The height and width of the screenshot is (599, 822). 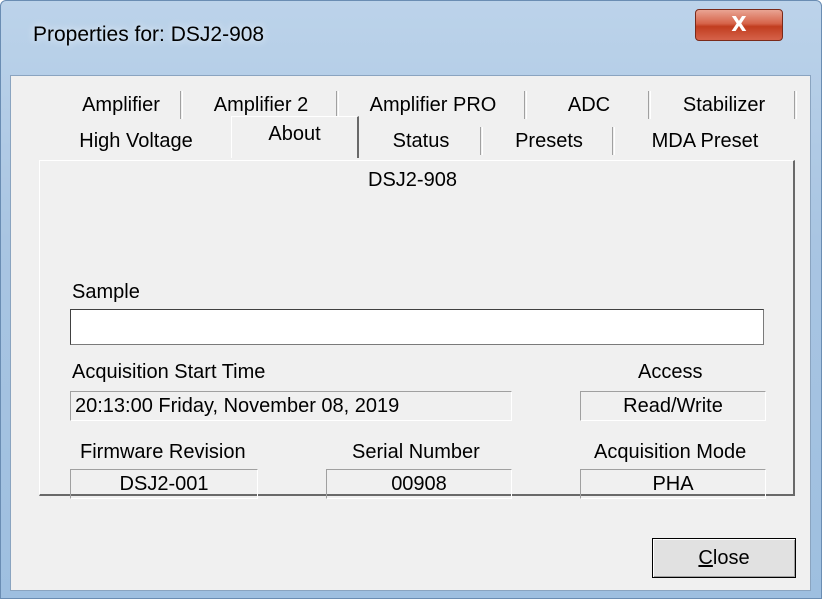 What do you see at coordinates (417, 327) in the screenshot?
I see `sample-input` at bounding box center [417, 327].